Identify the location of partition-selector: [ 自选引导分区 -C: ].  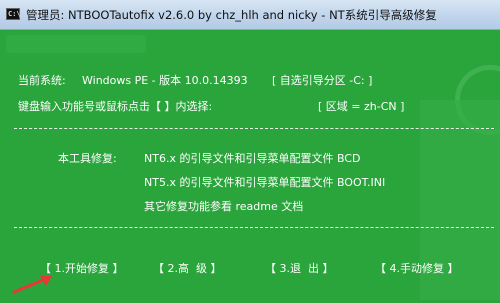
(322, 80).